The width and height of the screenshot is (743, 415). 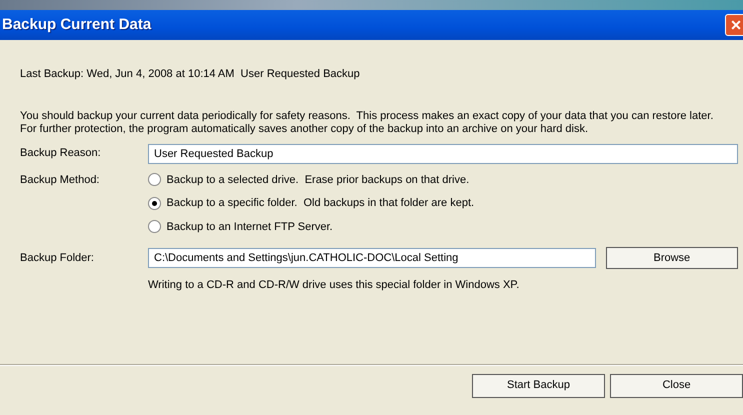 What do you see at coordinates (61, 154) in the screenshot?
I see `field-label: Backup Reason:` at bounding box center [61, 154].